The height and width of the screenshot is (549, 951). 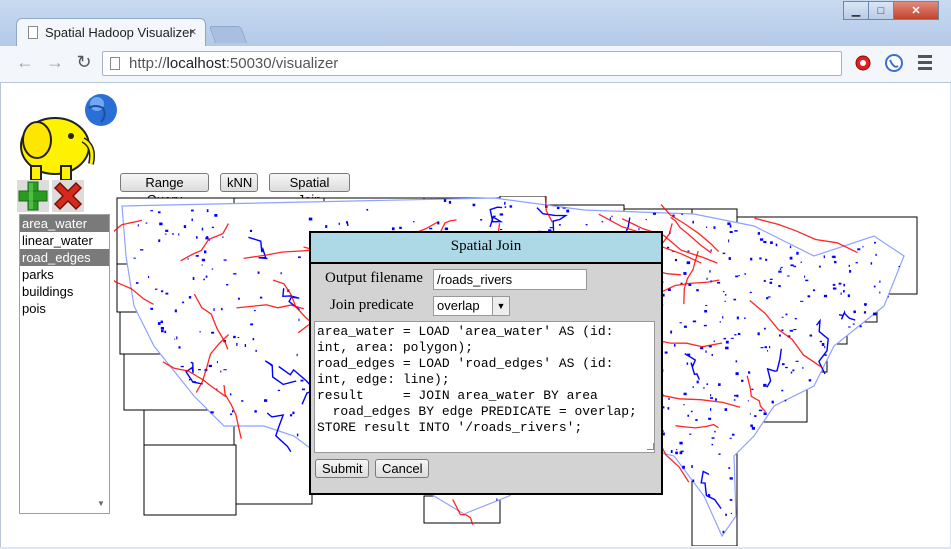 I want to click on extension-phone-icon, so click(x=894, y=63).